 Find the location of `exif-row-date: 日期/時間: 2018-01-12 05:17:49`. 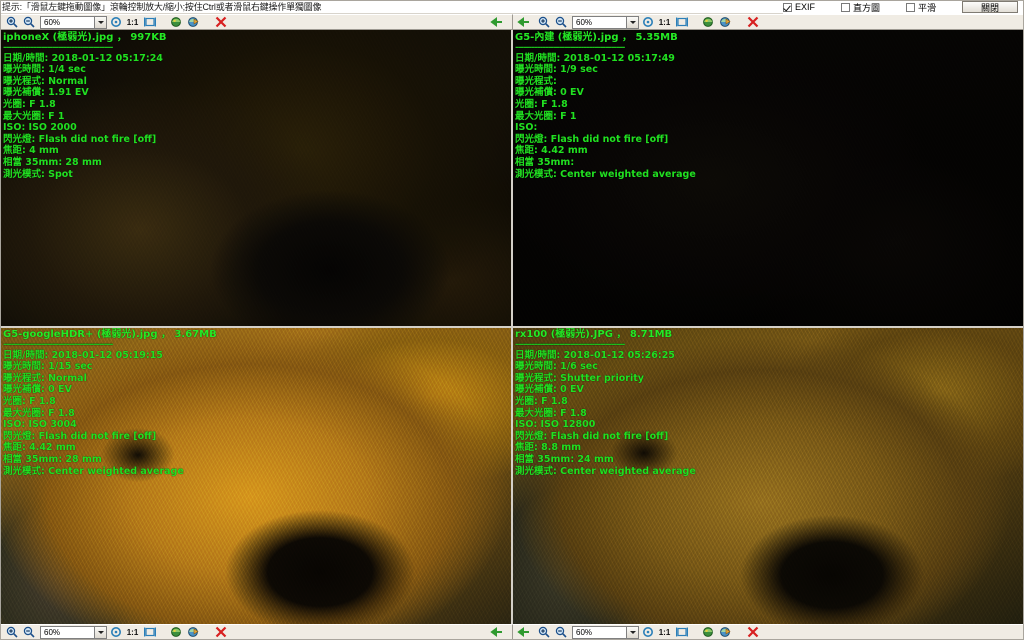

exif-row-date: 日期/時間: 2018-01-12 05:17:49 is located at coordinates (595, 58).